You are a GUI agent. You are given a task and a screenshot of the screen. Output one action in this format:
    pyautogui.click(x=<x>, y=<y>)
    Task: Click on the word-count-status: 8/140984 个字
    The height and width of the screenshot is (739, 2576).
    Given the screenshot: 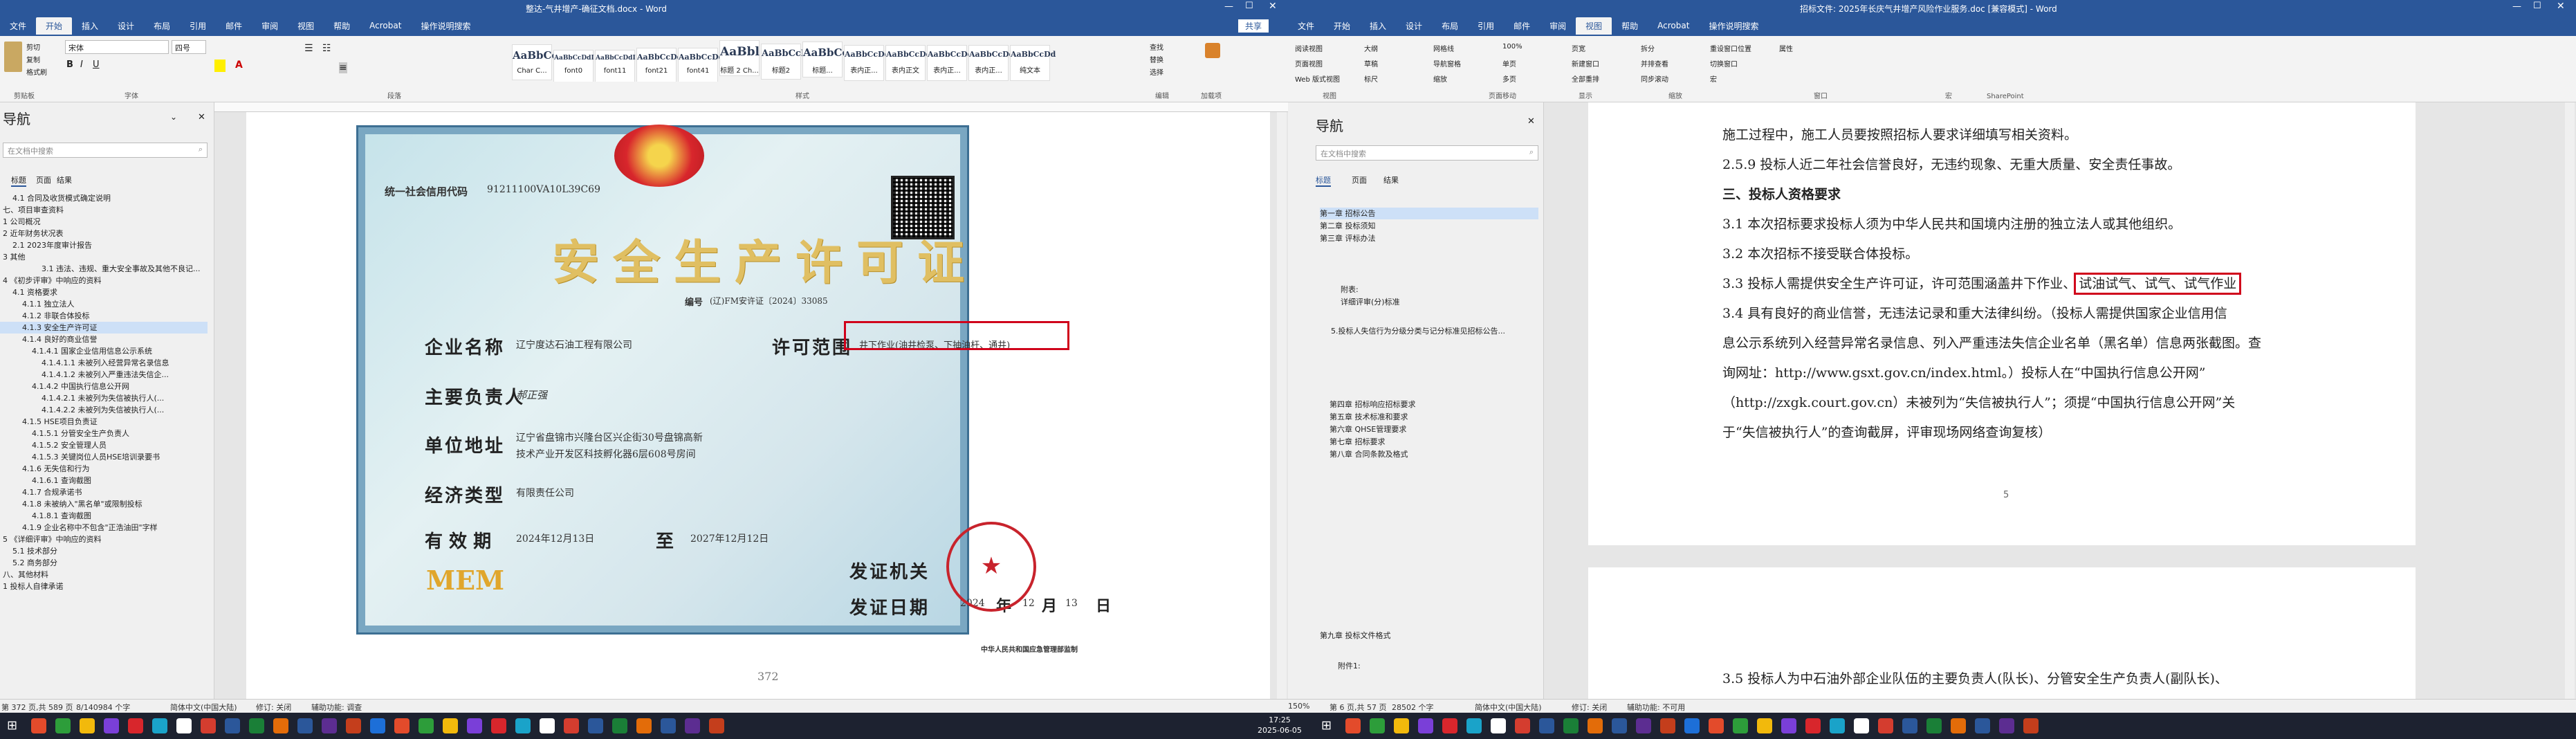 What is the action you would take?
    pyautogui.click(x=103, y=707)
    